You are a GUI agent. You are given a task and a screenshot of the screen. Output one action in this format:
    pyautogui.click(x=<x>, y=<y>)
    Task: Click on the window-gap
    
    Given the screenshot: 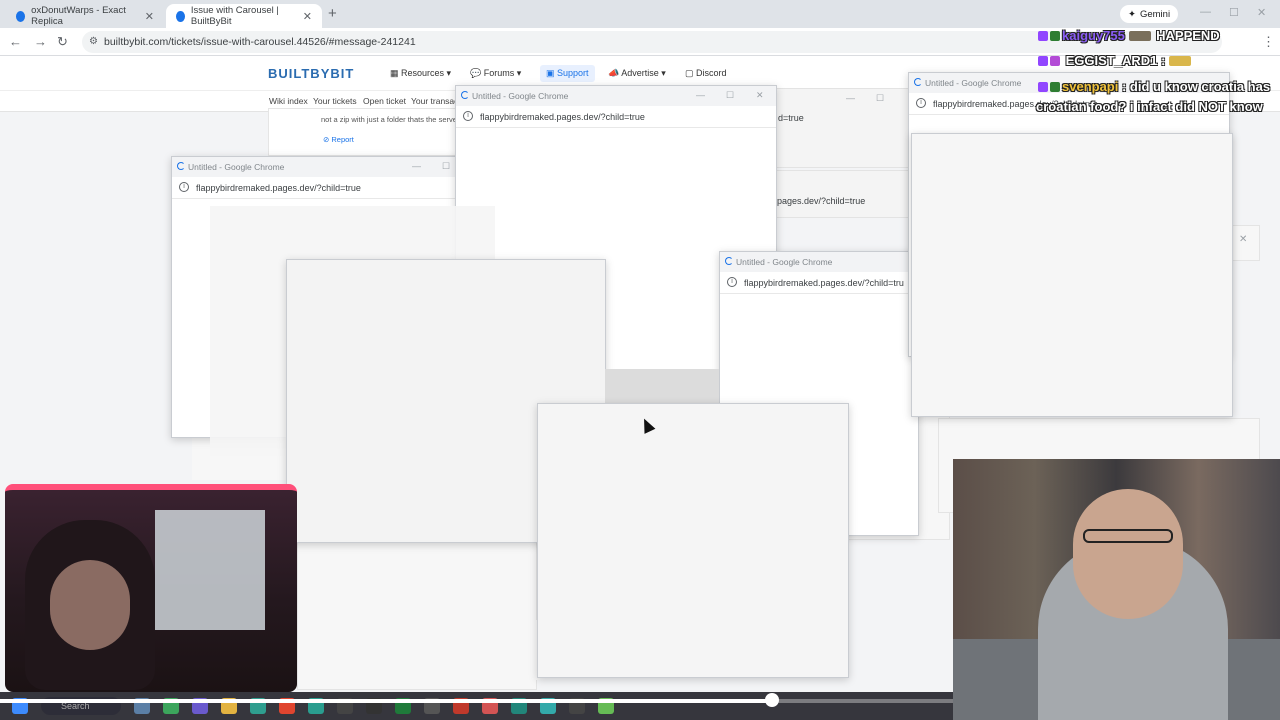 What is the action you would take?
    pyautogui.click(x=662, y=386)
    